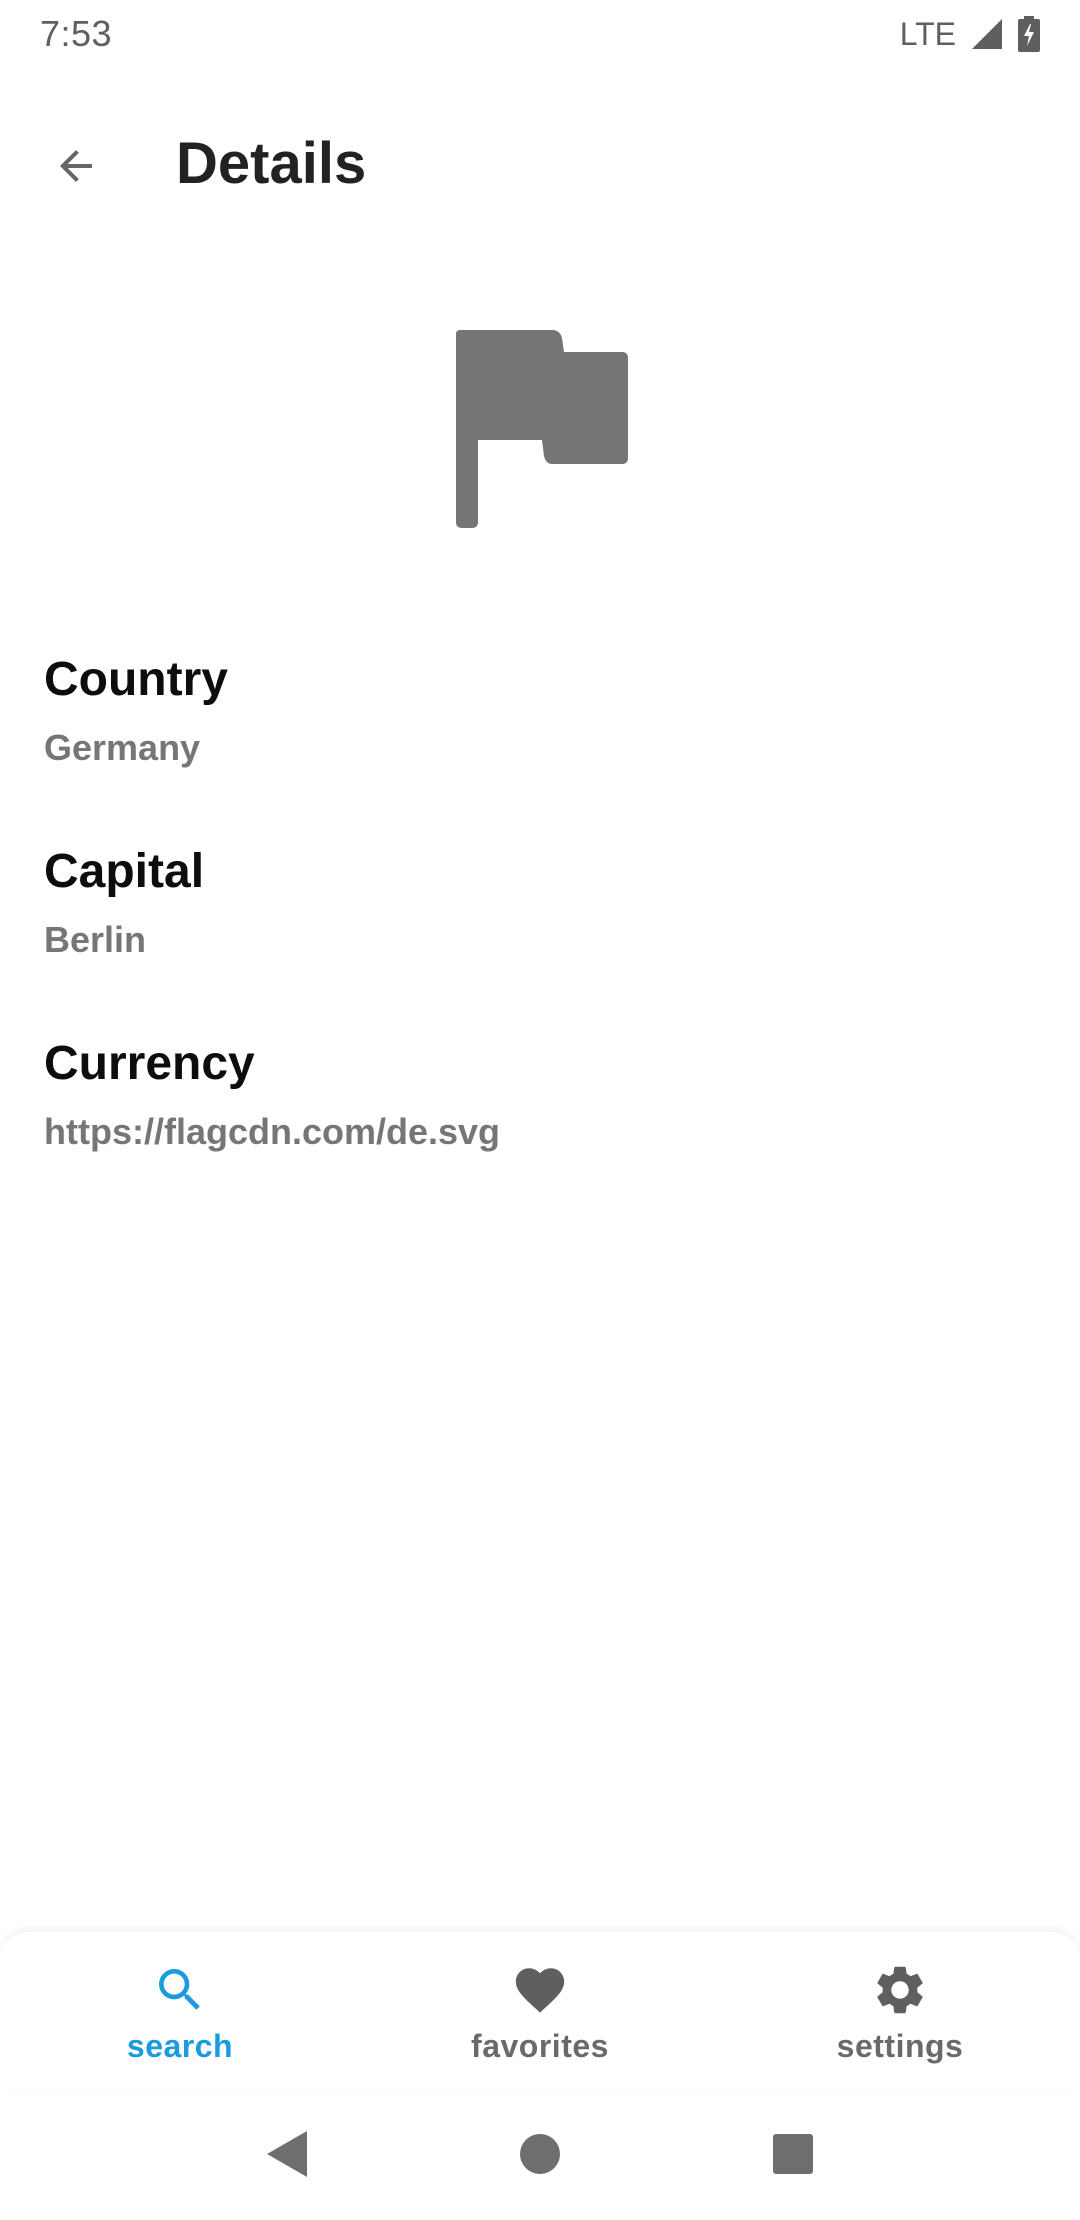 This screenshot has width=1080, height=2220. I want to click on heart-icon, so click(540, 1990).